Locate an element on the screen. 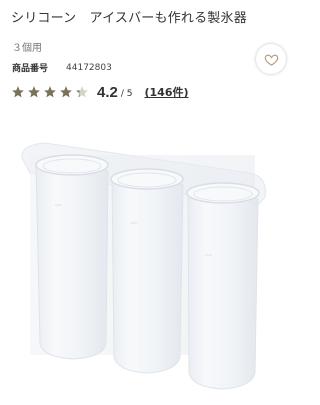  heart-outline-icon is located at coordinates (271, 60).